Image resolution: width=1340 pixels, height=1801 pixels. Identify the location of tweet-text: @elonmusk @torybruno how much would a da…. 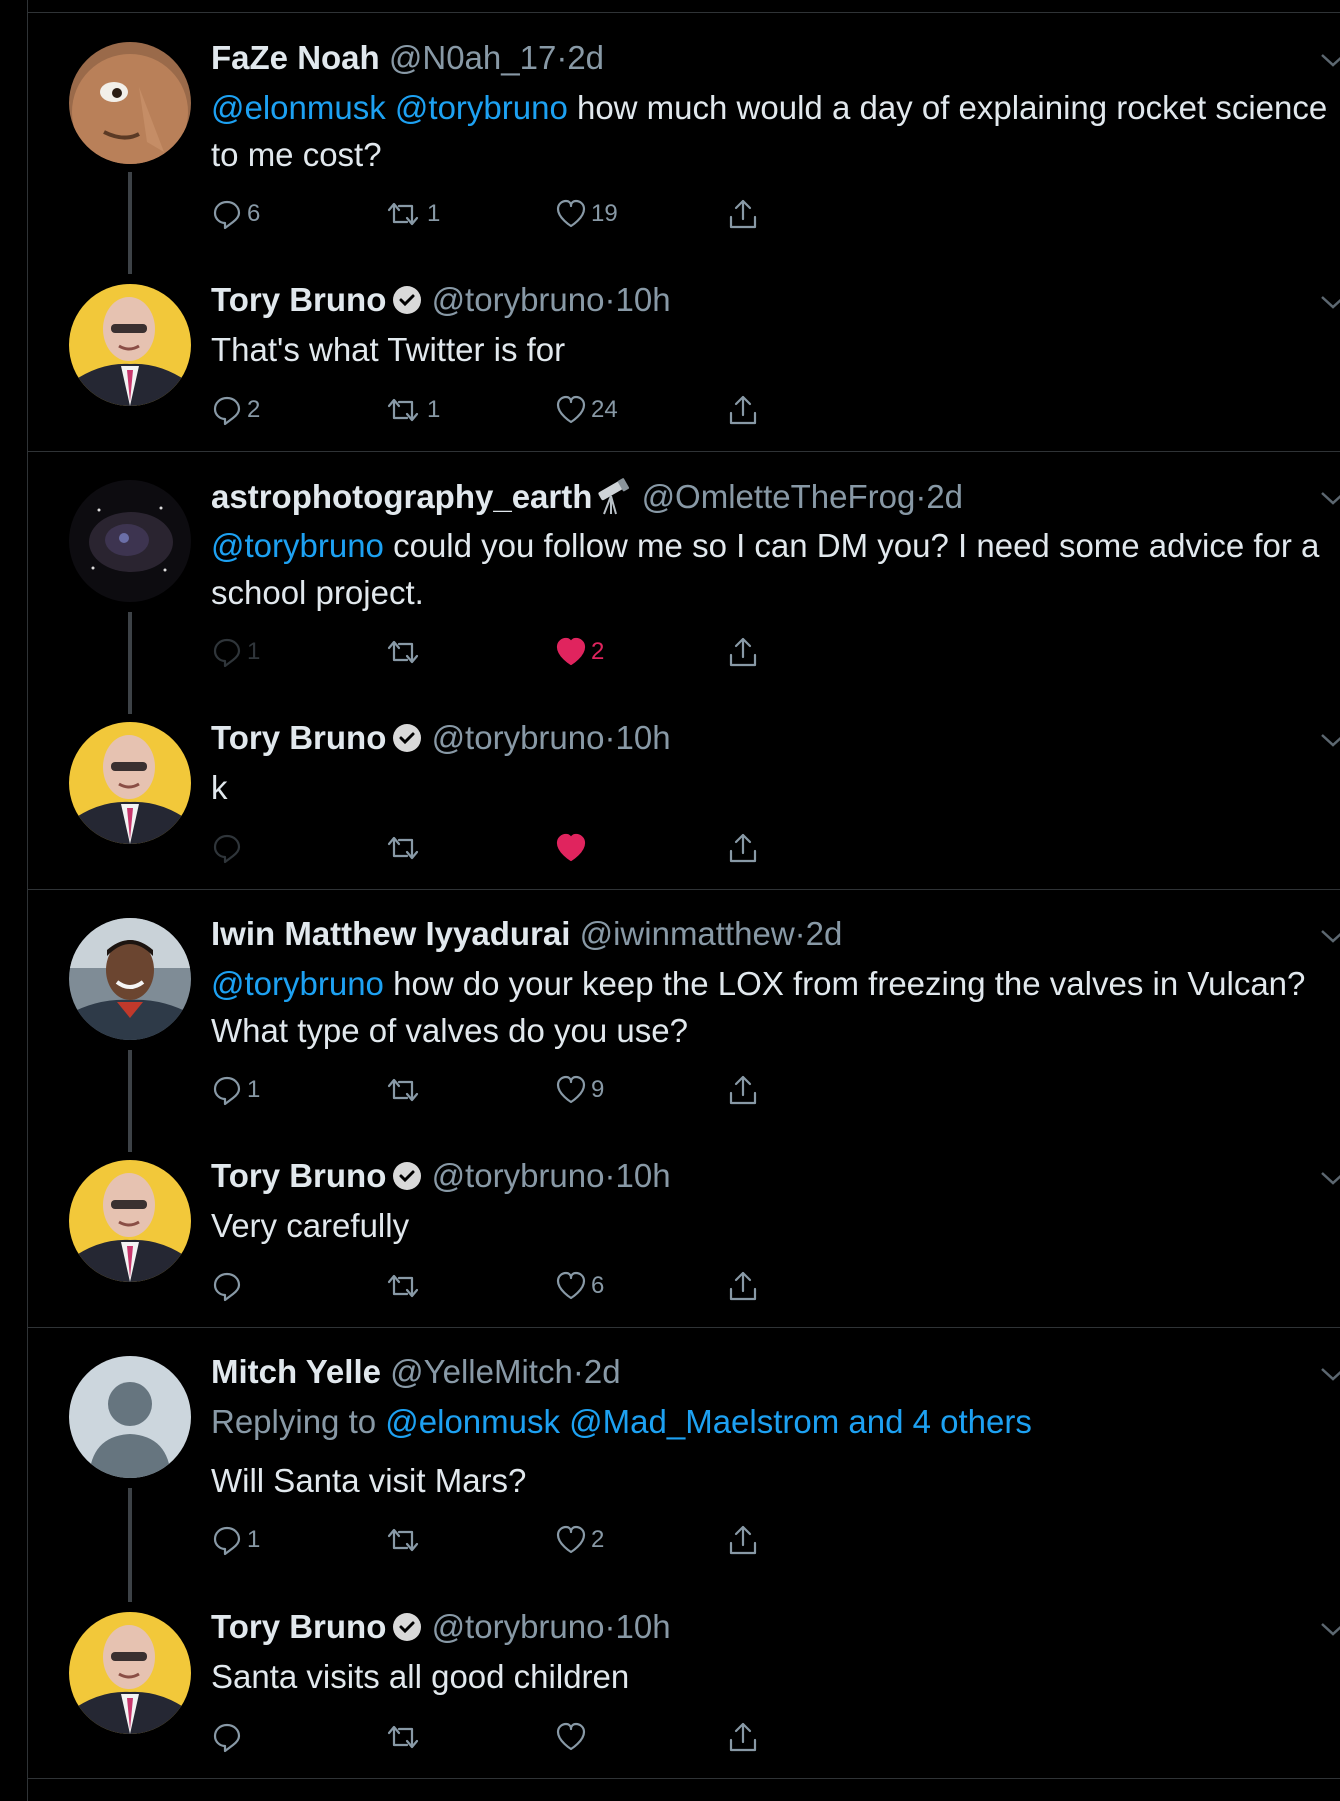
(769, 131).